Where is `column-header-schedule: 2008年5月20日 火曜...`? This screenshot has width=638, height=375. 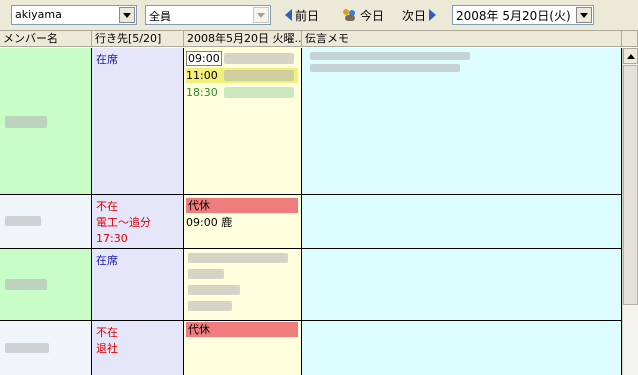 column-header-schedule: 2008年5月20日 火曜... is located at coordinates (243, 39).